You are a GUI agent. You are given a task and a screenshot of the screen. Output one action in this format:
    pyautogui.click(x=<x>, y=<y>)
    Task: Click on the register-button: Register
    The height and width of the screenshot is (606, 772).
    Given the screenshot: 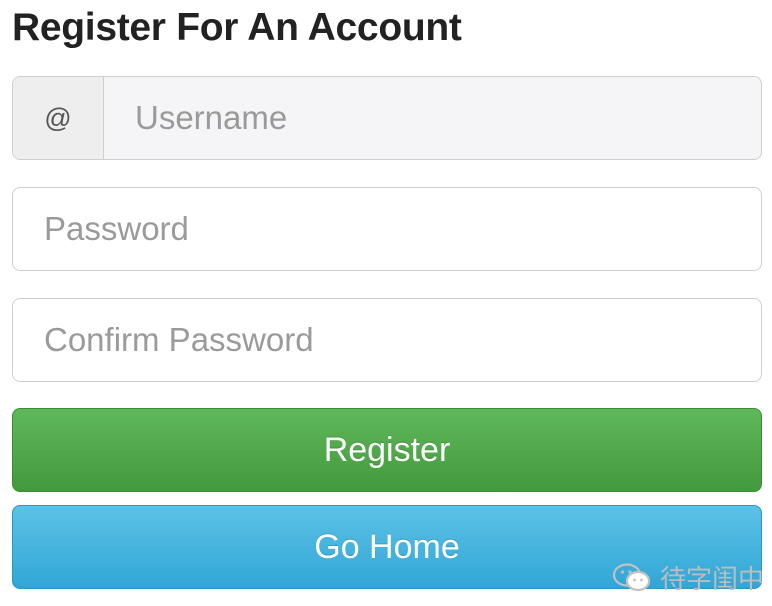 What is the action you would take?
    pyautogui.click(x=387, y=450)
    